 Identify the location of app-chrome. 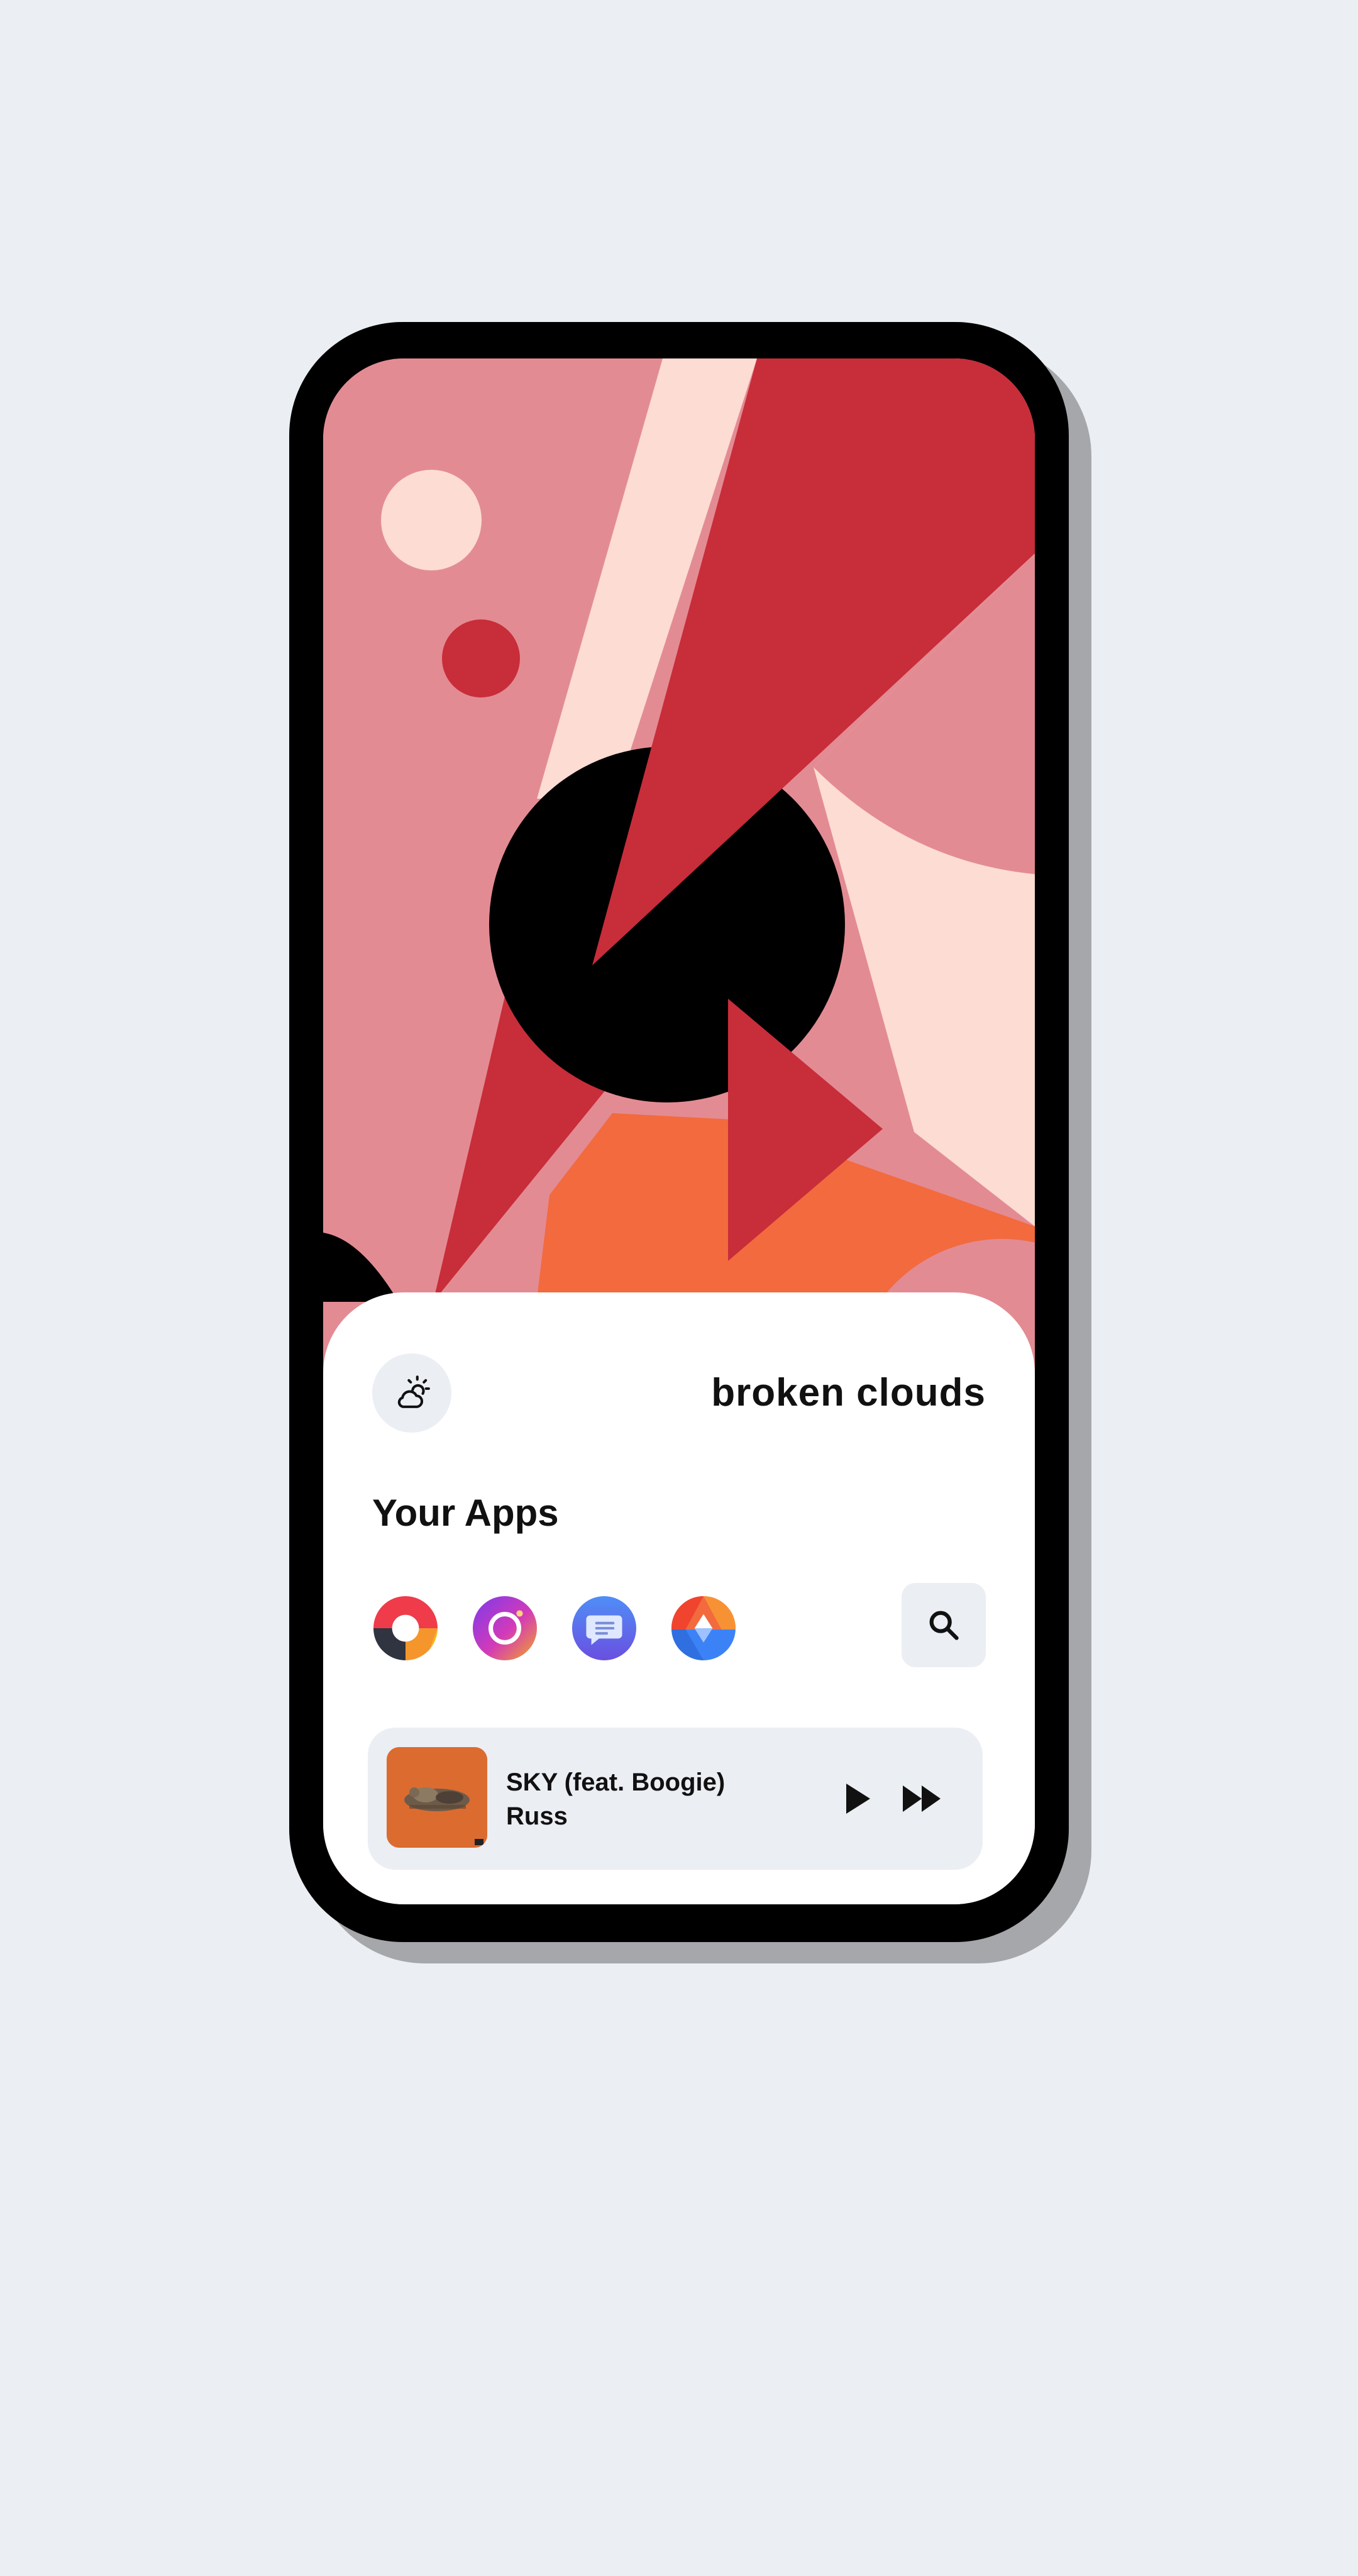
(405, 1628).